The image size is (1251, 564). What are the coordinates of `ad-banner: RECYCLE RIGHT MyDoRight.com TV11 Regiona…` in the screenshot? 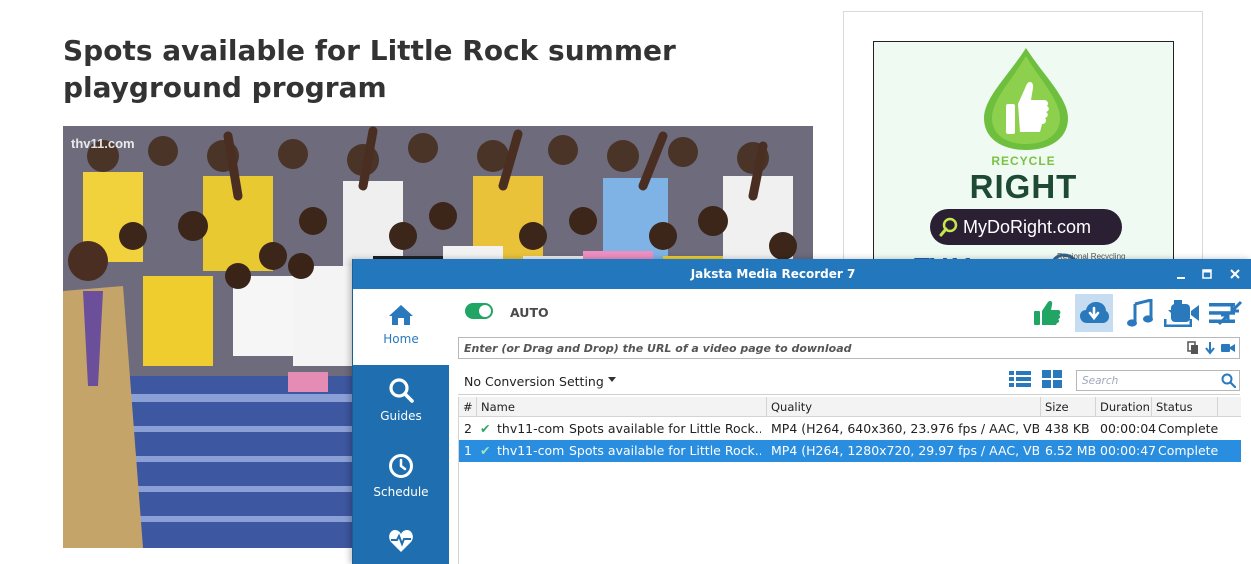 It's located at (1023, 161).